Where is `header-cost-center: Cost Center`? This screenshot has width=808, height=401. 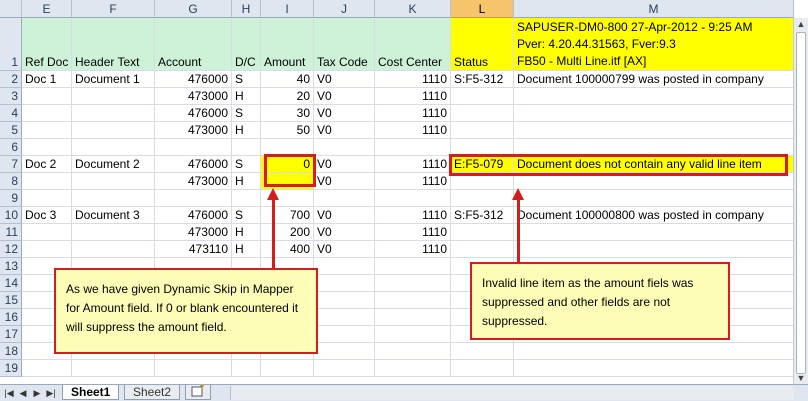
header-cost-center: Cost Center is located at coordinates (413, 44).